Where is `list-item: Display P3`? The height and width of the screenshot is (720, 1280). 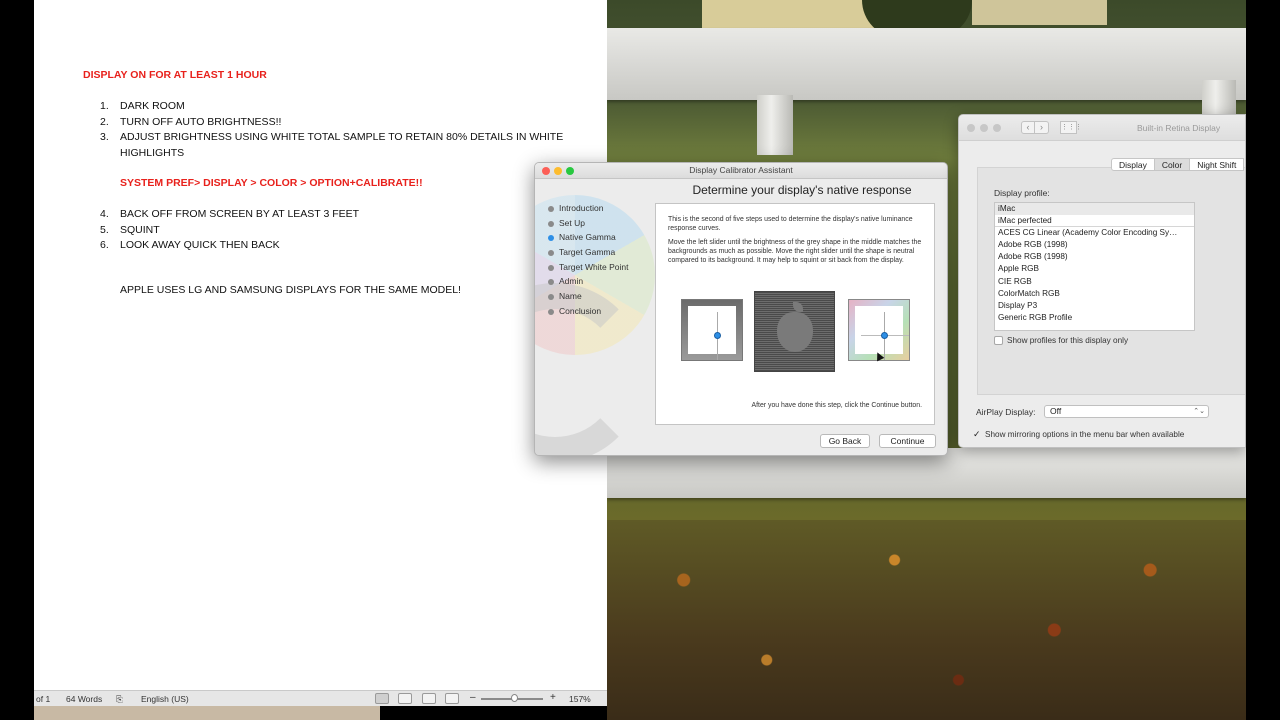 list-item: Display P3 is located at coordinates (1094, 306).